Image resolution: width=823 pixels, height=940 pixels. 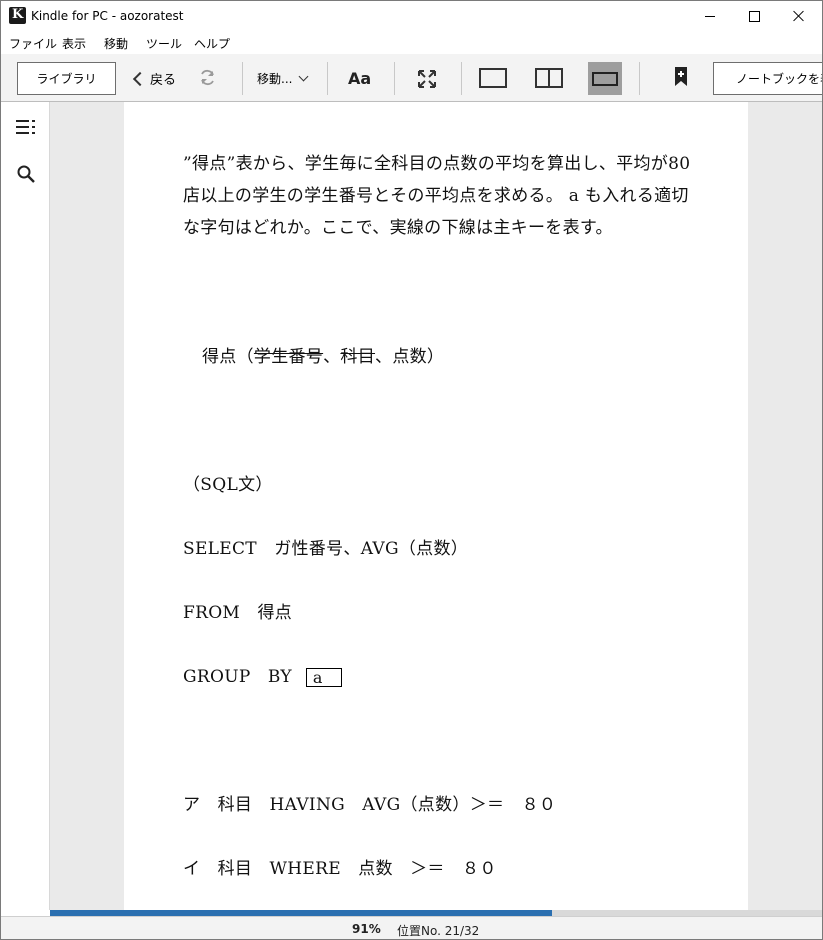 I want to click on sql-select-line: SELECT ガ性番号、AVG（点数）, so click(x=326, y=549).